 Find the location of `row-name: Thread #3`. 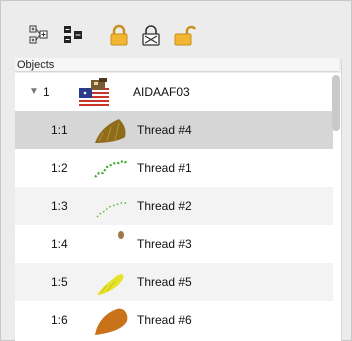

row-name: Thread #3 is located at coordinates (164, 244).